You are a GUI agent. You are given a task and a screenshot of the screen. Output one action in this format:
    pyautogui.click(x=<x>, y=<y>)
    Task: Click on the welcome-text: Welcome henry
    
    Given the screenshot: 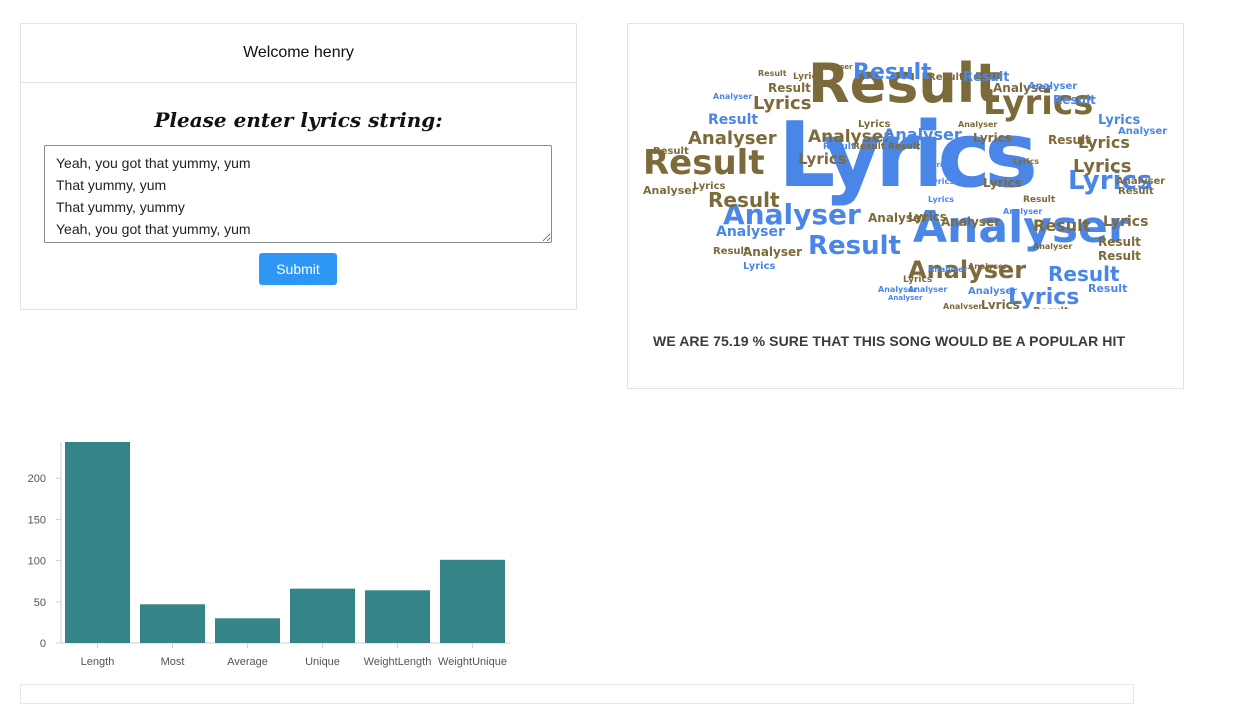 What is the action you would take?
    pyautogui.click(x=298, y=52)
    